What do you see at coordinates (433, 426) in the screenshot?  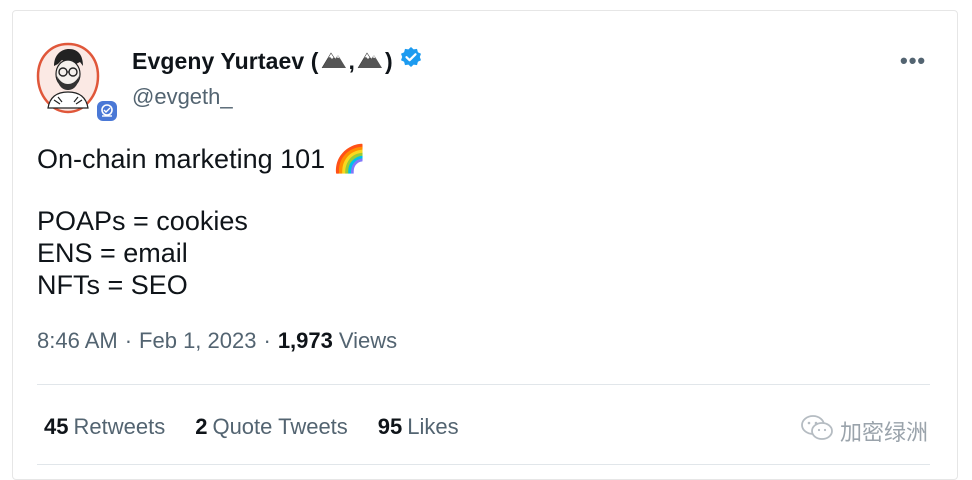 I see `likes-label: Likes` at bounding box center [433, 426].